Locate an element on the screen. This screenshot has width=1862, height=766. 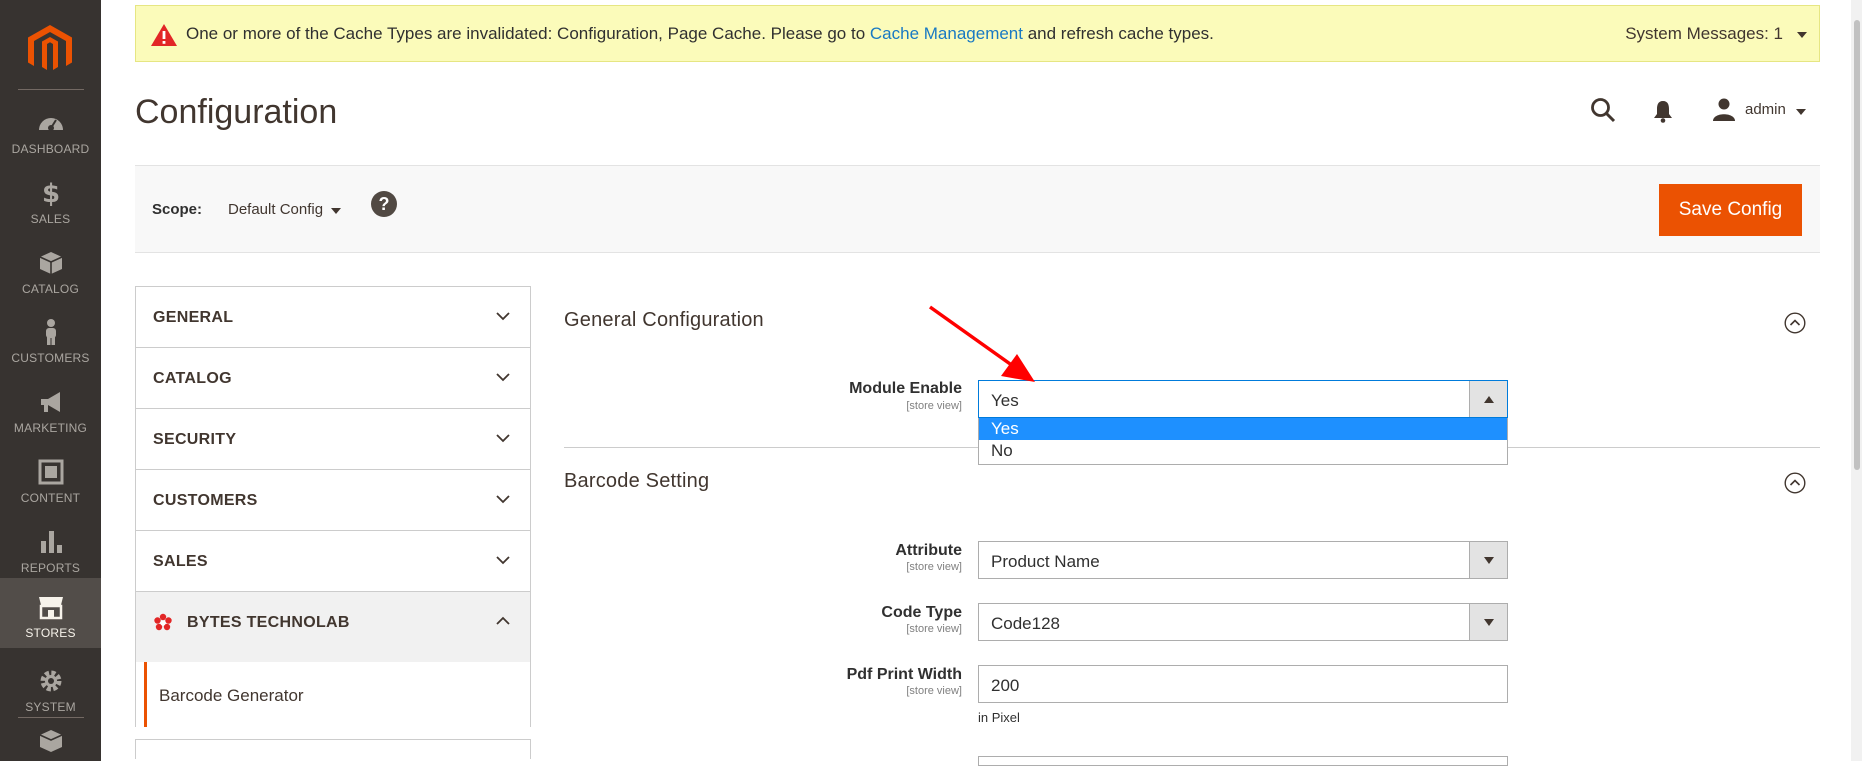
nav-reports: REPORTS is located at coordinates (50, 550).